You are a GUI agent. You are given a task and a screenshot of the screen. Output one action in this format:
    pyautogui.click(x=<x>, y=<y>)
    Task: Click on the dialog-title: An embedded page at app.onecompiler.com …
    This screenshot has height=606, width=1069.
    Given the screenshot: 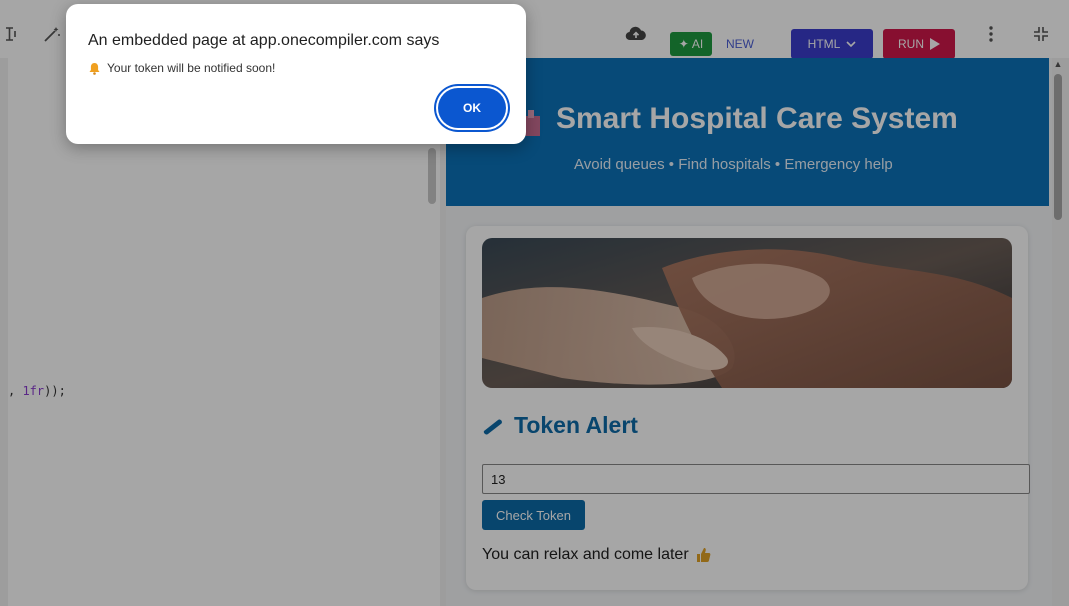 What is the action you would take?
    pyautogui.click(x=264, y=40)
    